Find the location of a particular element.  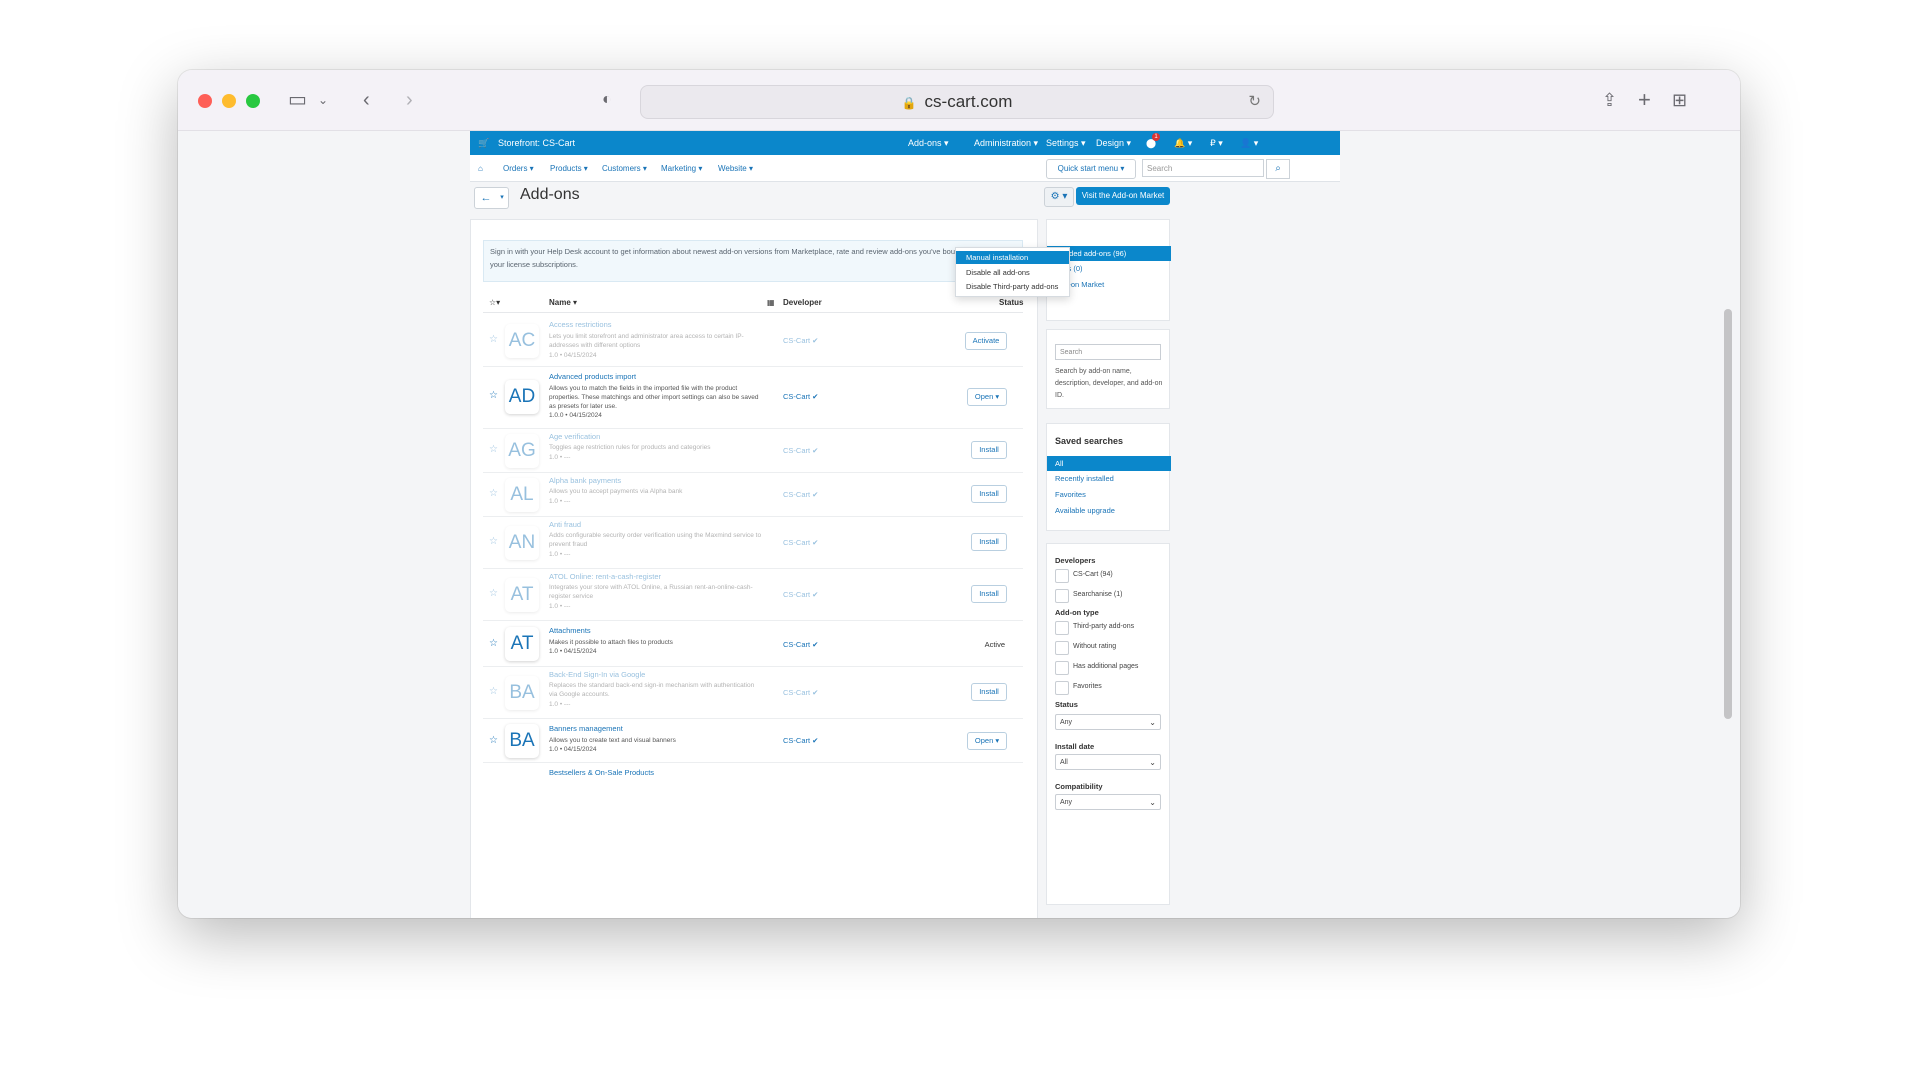

addon-name: Back-End Sign-In via Google is located at coordinates (597, 674).